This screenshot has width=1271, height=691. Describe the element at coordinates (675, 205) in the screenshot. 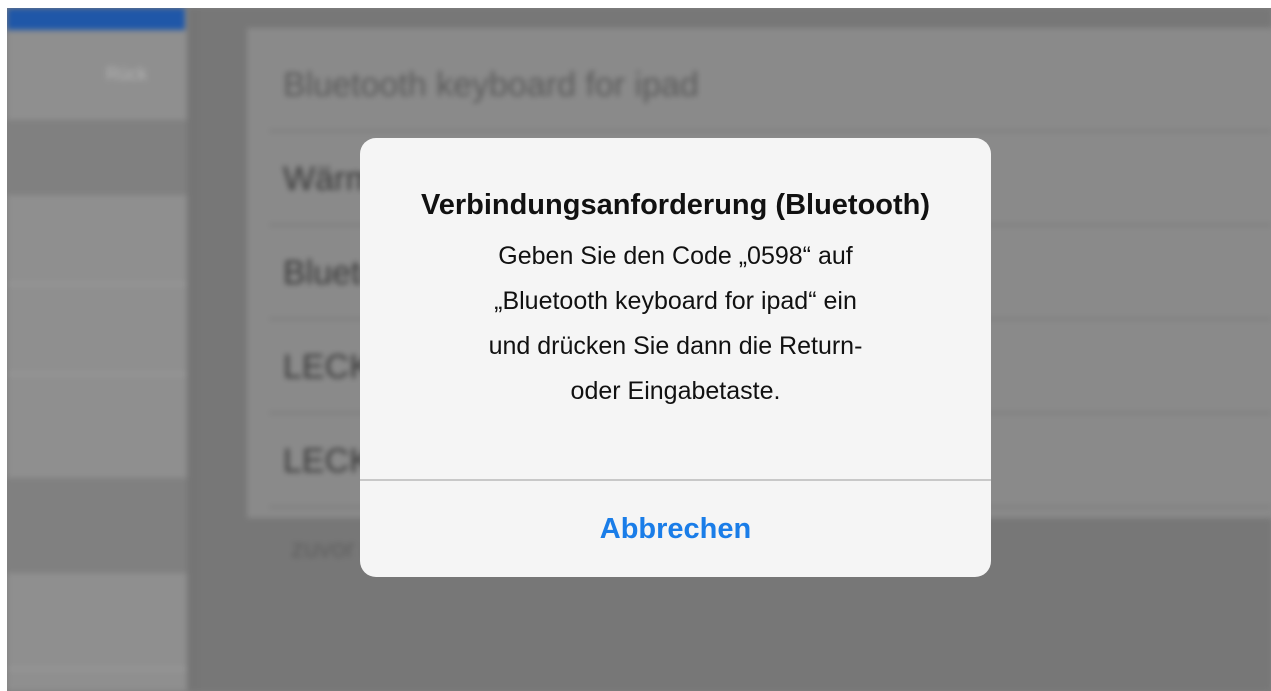

I see `alert-title: Verbindungsanforderung (Bluetooth)` at that location.